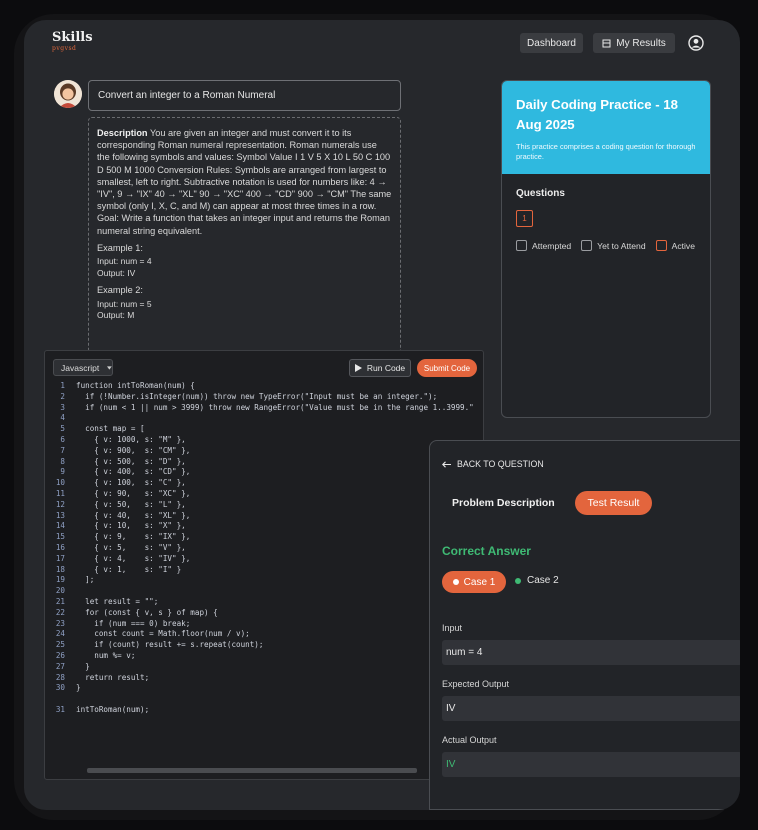  Describe the element at coordinates (147, 612) in the screenshot. I see `code-text: for (const { v, s } of map) {` at that location.